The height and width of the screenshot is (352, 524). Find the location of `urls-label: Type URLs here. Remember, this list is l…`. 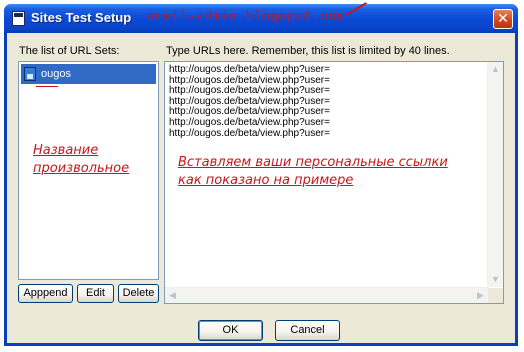

urls-label: Type URLs here. Remember, this list is l… is located at coordinates (308, 51).